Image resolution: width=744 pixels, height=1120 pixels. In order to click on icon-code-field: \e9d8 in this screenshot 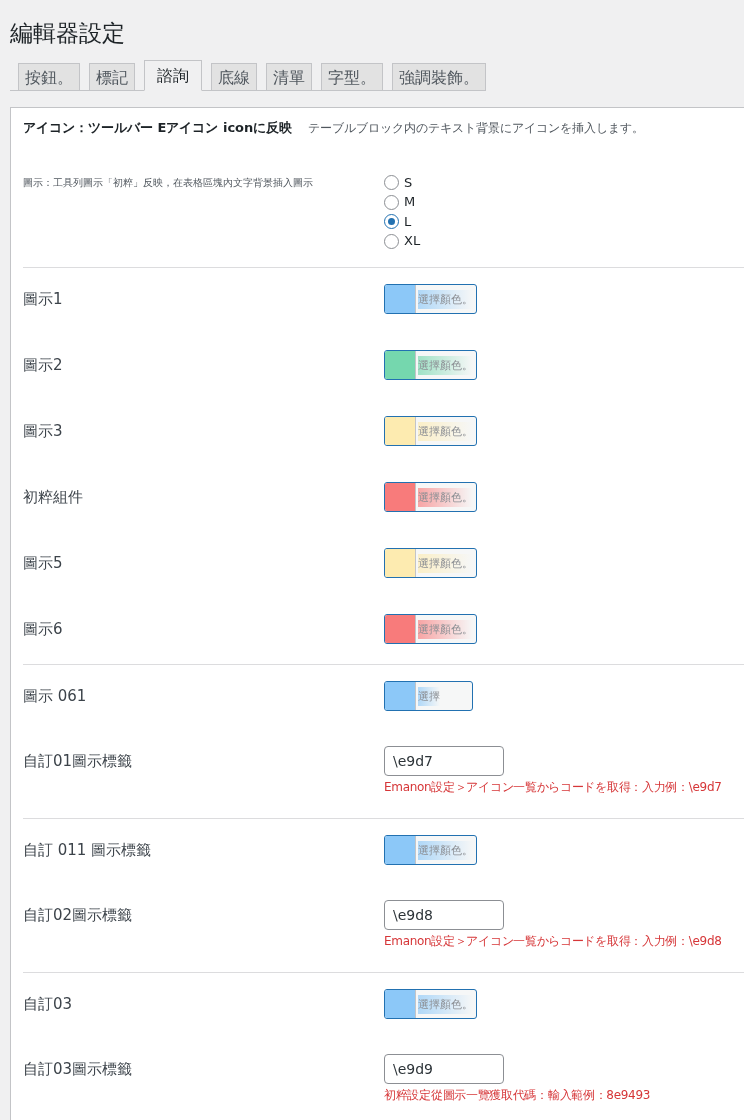, I will do `click(444, 915)`.